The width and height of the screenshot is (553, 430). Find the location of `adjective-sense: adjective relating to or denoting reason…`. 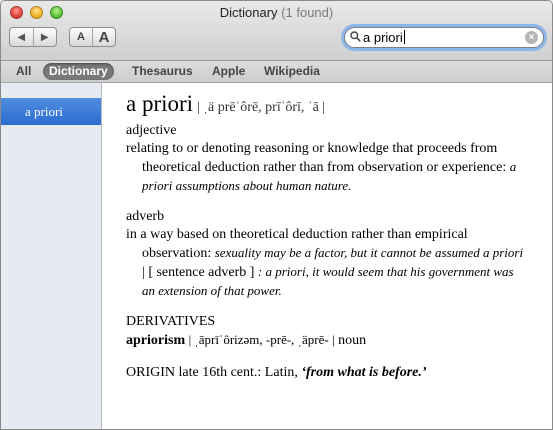

adjective-sense: adjective relating to or denoting reason… is located at coordinates (327, 159).